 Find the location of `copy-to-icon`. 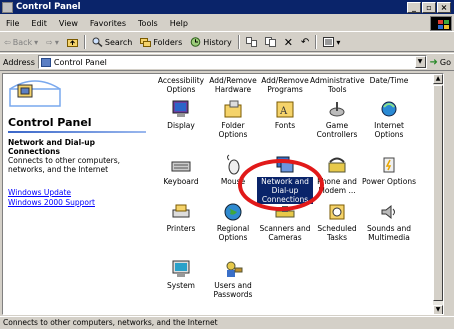

copy-to-icon is located at coordinates (270, 42).